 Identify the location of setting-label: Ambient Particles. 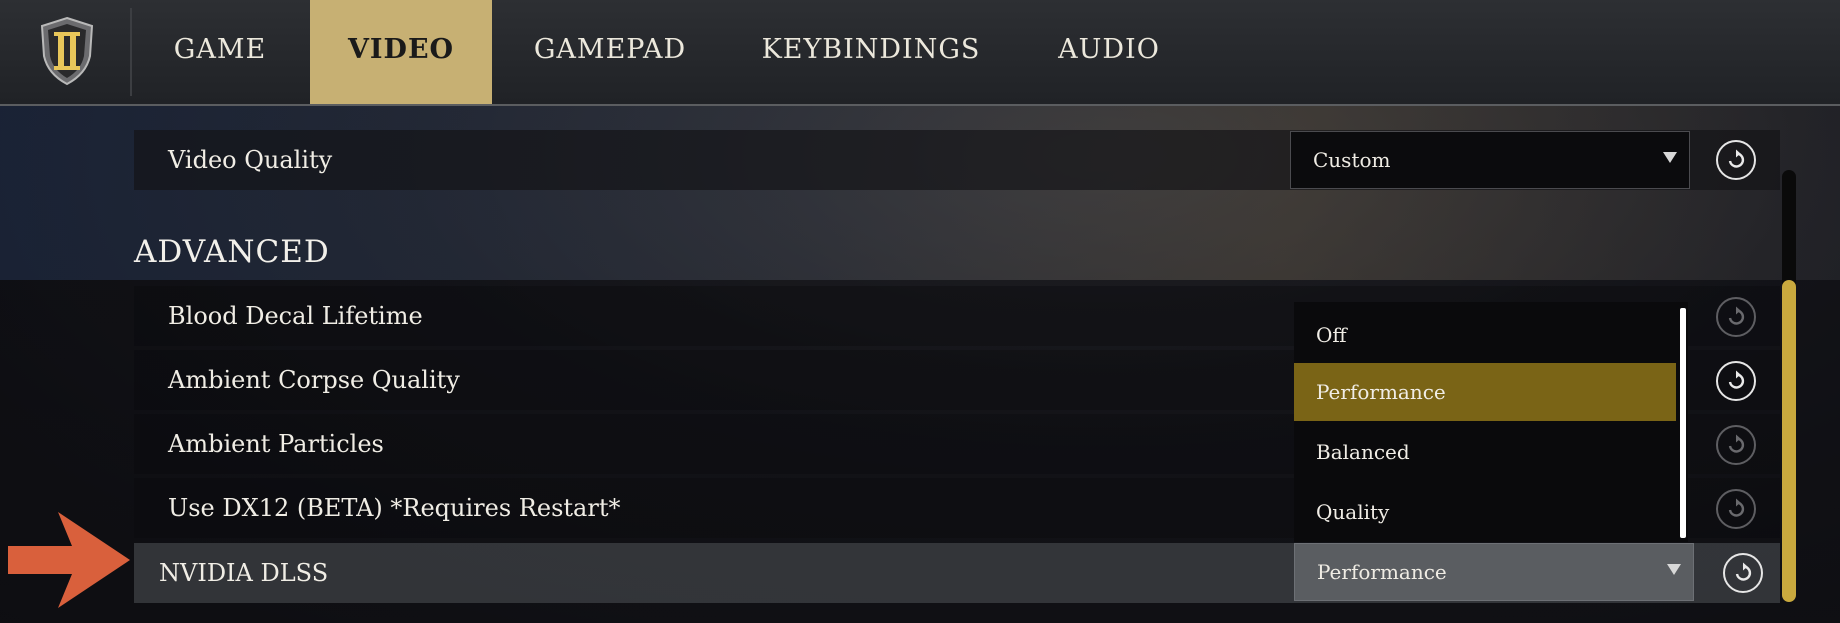
(276, 444).